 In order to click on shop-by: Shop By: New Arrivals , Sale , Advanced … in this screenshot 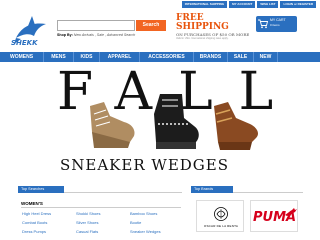, I will do `click(96, 35)`.